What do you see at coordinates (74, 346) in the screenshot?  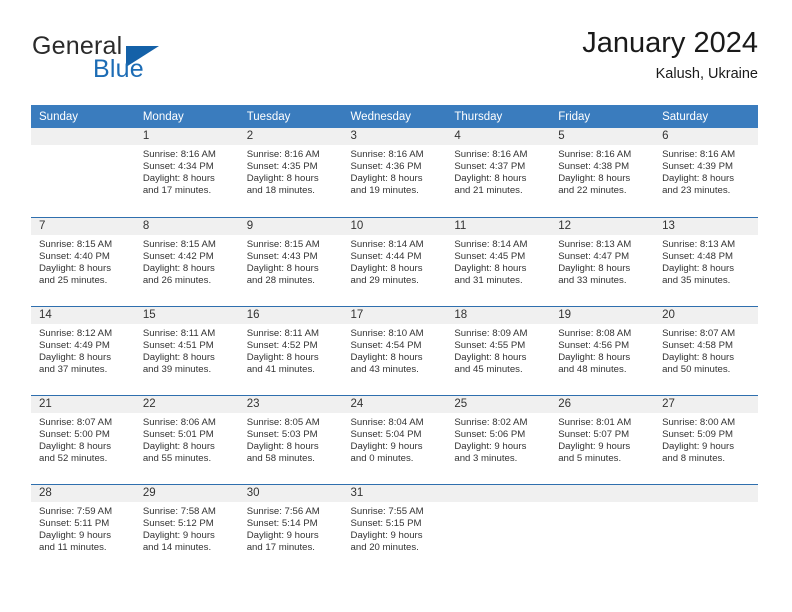 I see `sunset-text: Sunset: 4:49 PM` at bounding box center [74, 346].